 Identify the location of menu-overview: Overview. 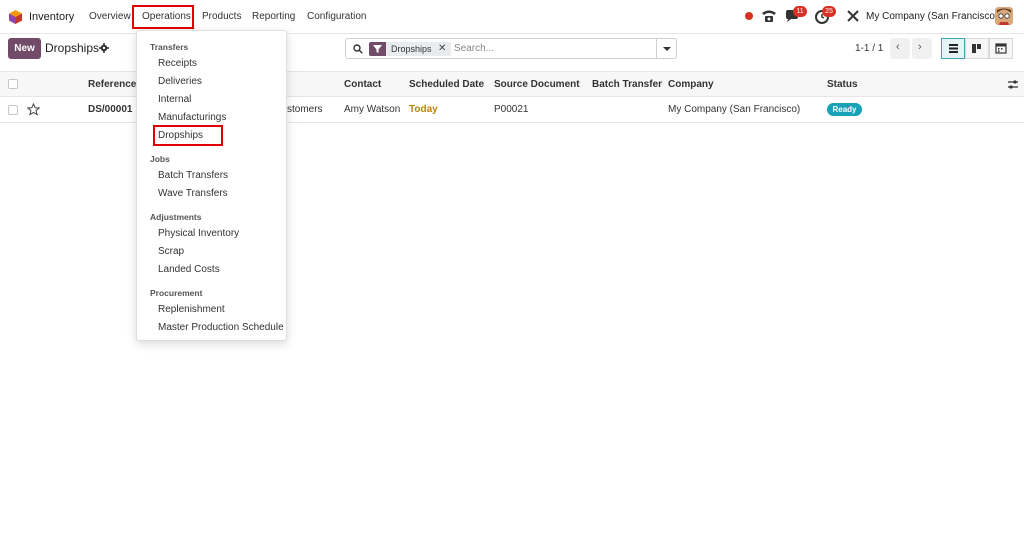
(110, 16).